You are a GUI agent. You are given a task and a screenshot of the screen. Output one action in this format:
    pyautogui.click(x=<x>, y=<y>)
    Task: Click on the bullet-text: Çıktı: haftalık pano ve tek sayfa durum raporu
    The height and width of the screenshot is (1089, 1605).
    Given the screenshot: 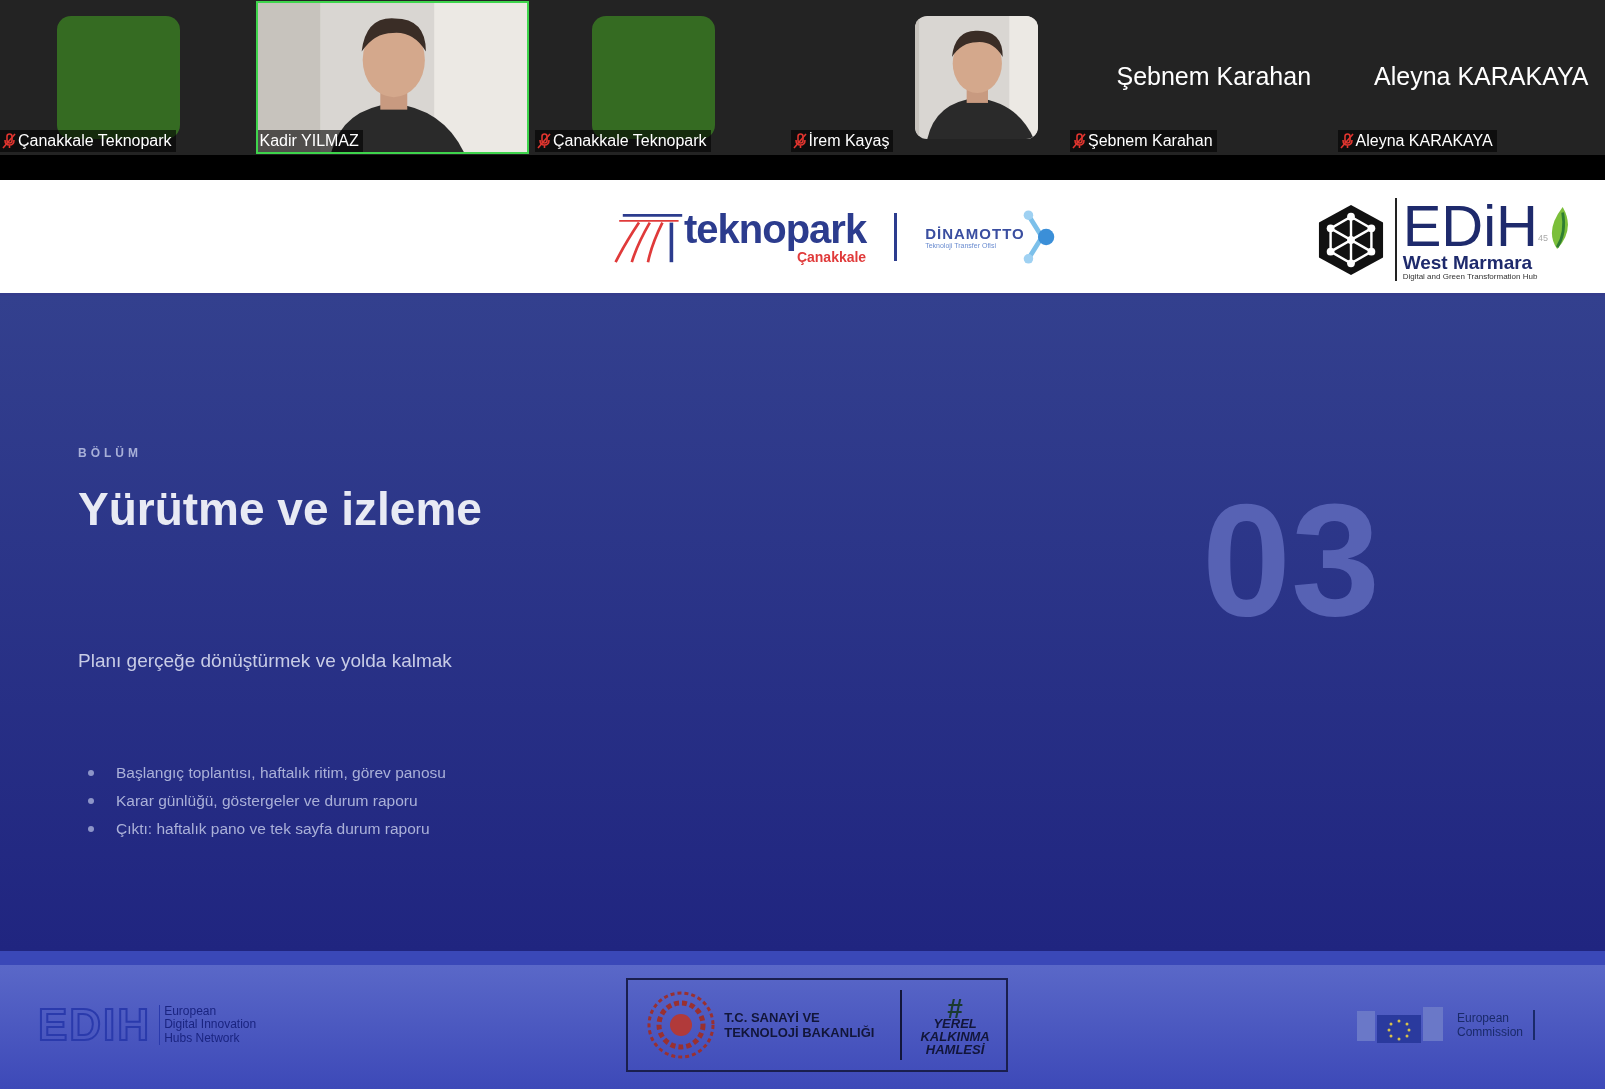 What is the action you would take?
    pyautogui.click(x=273, y=829)
    